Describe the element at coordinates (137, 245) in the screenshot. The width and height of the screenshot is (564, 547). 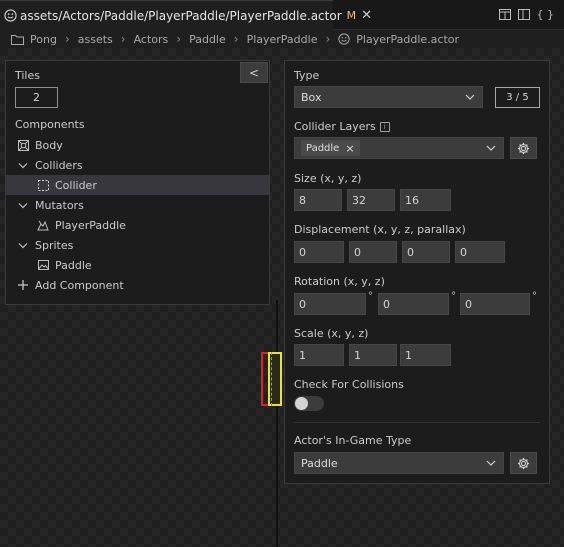
I see `tree-group-sprites: Sprites` at that location.